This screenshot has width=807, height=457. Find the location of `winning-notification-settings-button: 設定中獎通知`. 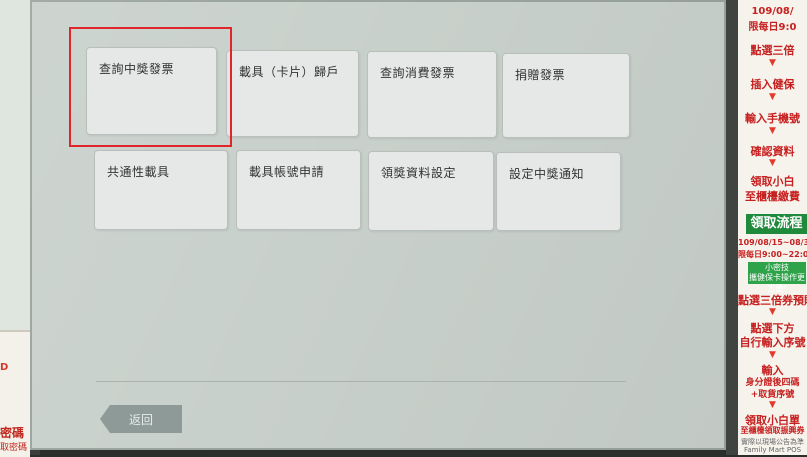

winning-notification-settings-button: 設定中獎通知 is located at coordinates (558, 191).